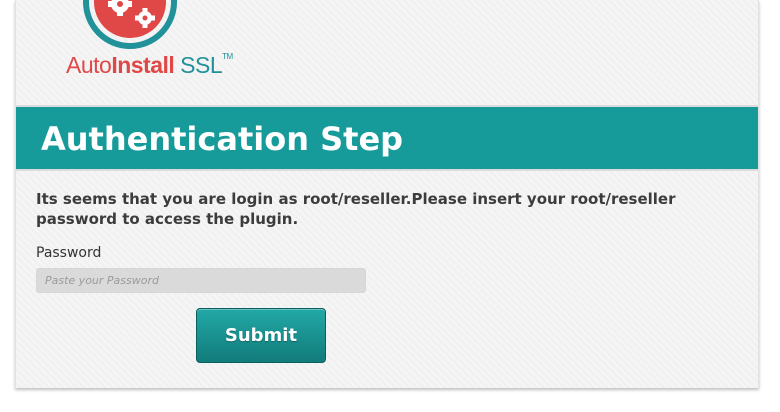  Describe the element at coordinates (89, 65) in the screenshot. I see `logo-word-auto: Auto` at that location.